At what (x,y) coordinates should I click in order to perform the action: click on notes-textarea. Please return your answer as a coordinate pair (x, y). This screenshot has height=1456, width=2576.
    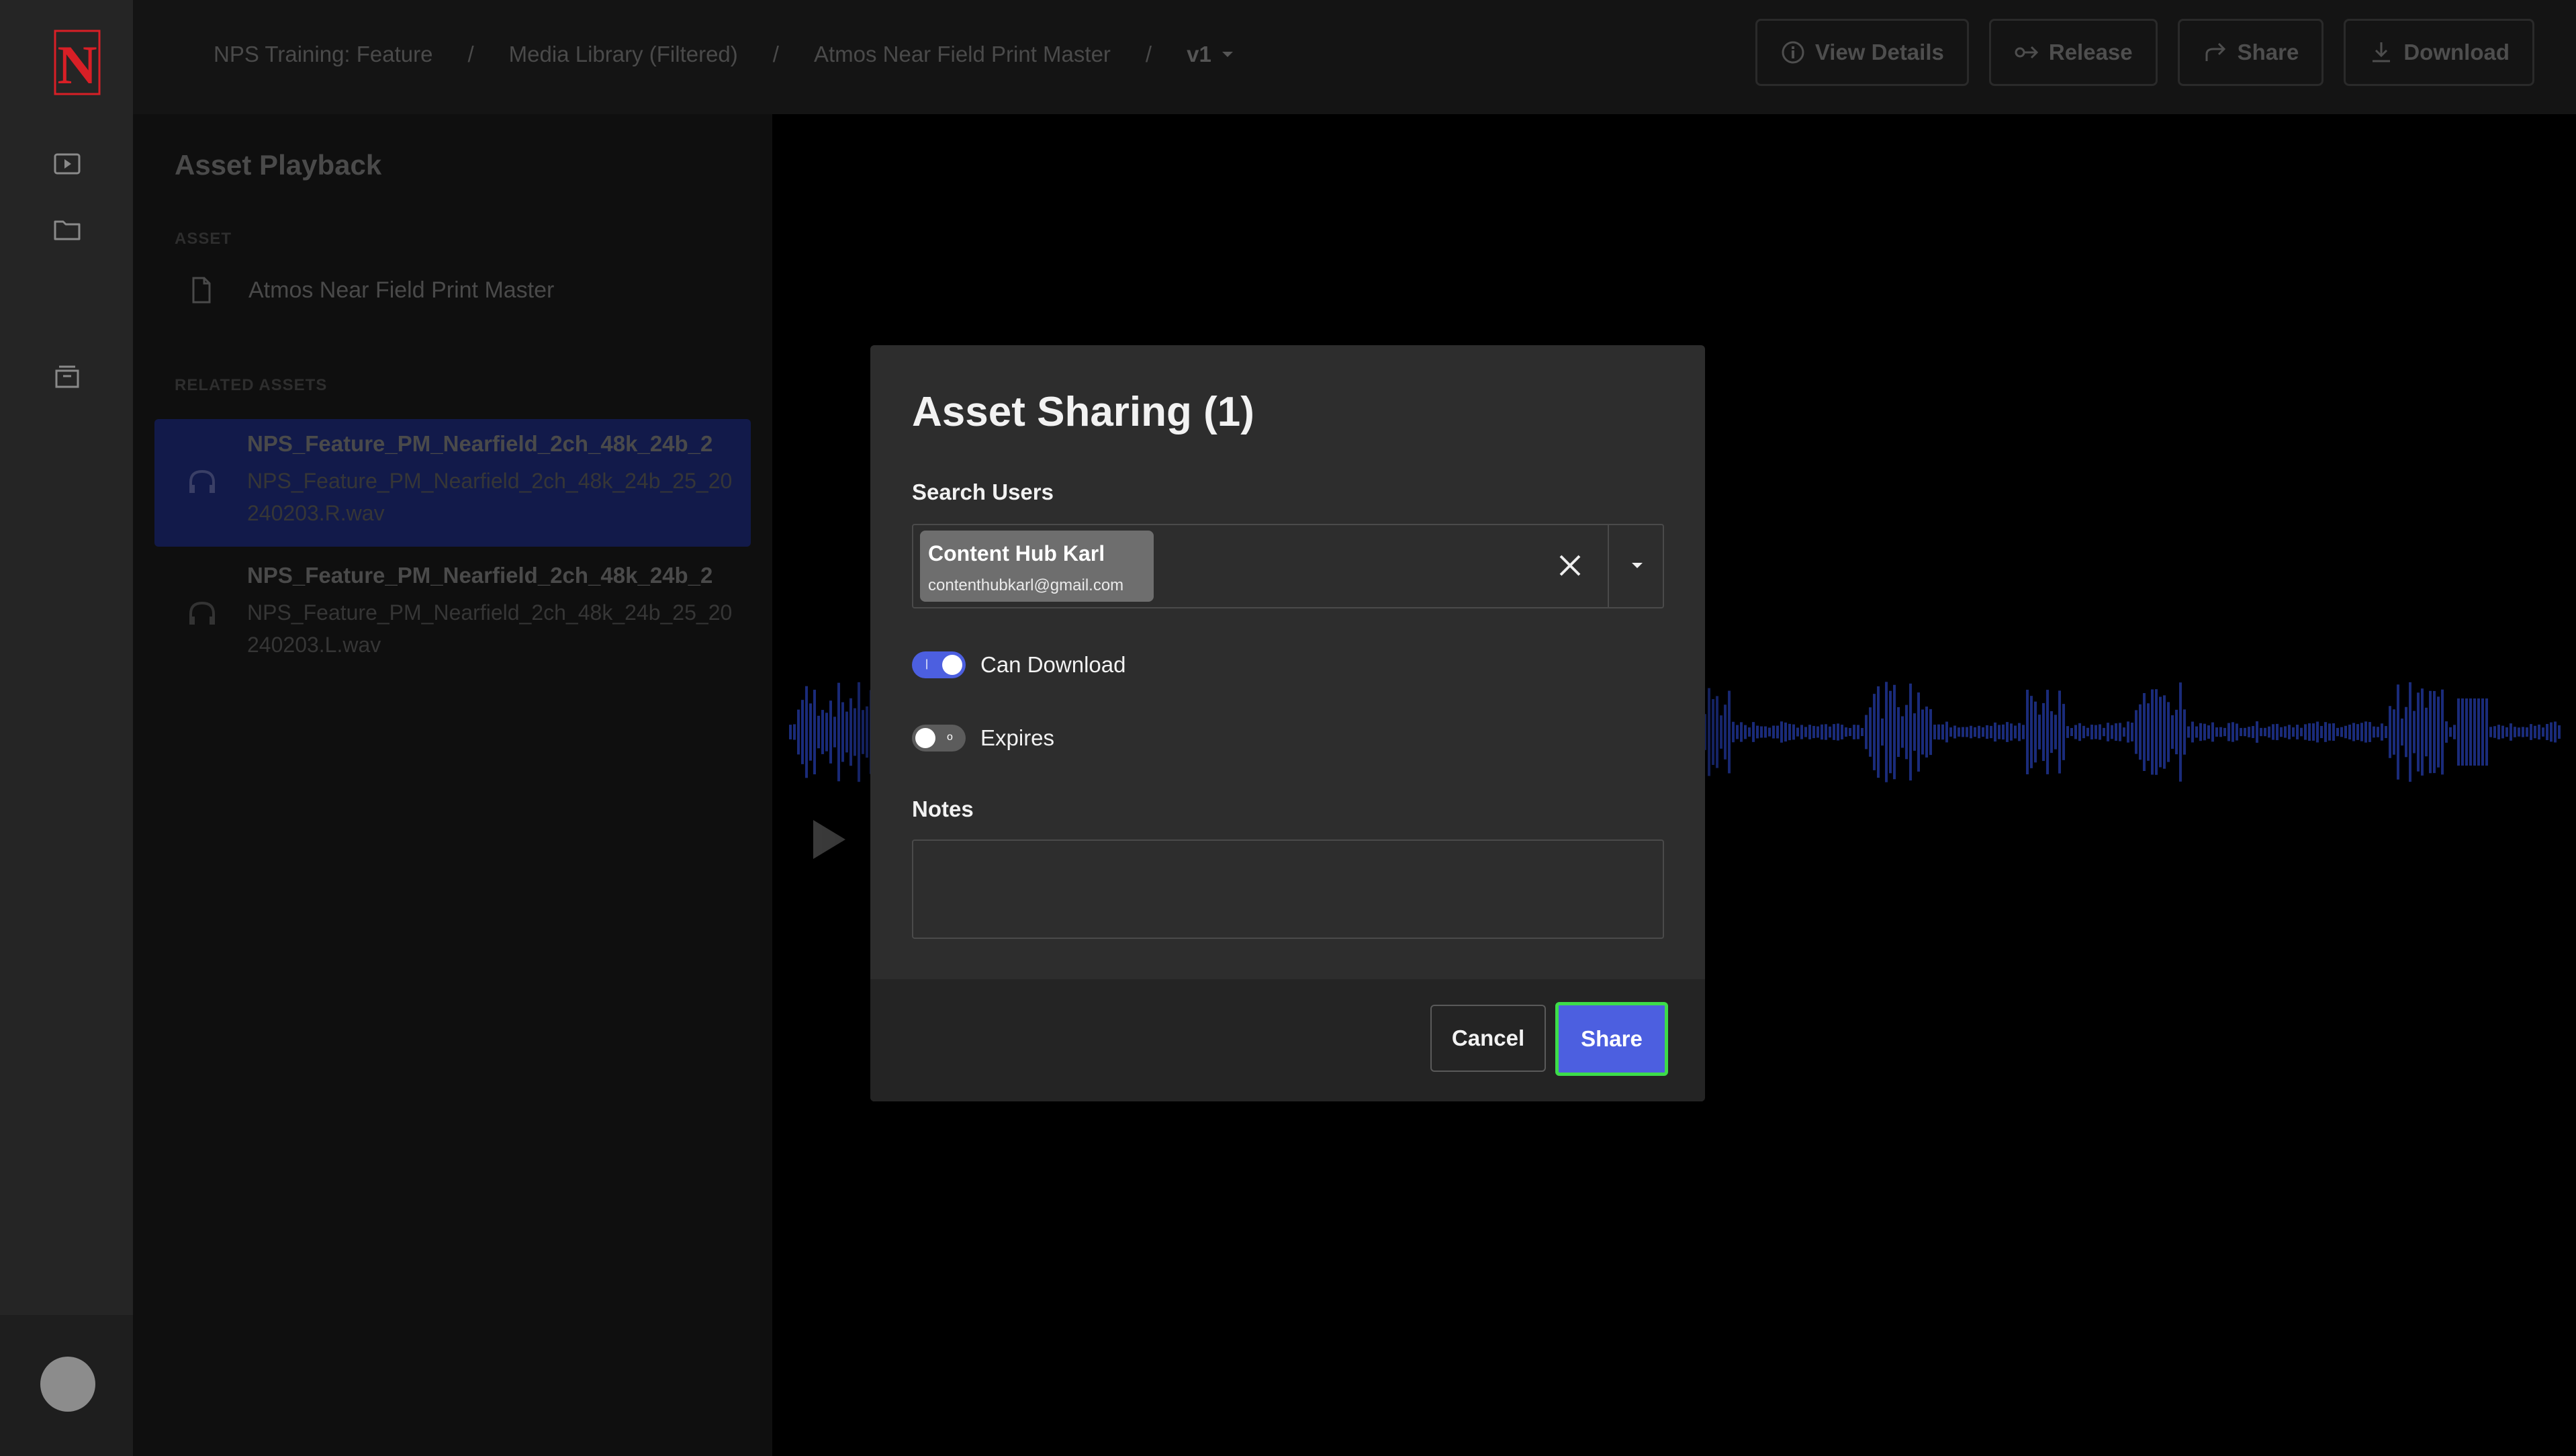
    Looking at the image, I should click on (1288, 889).